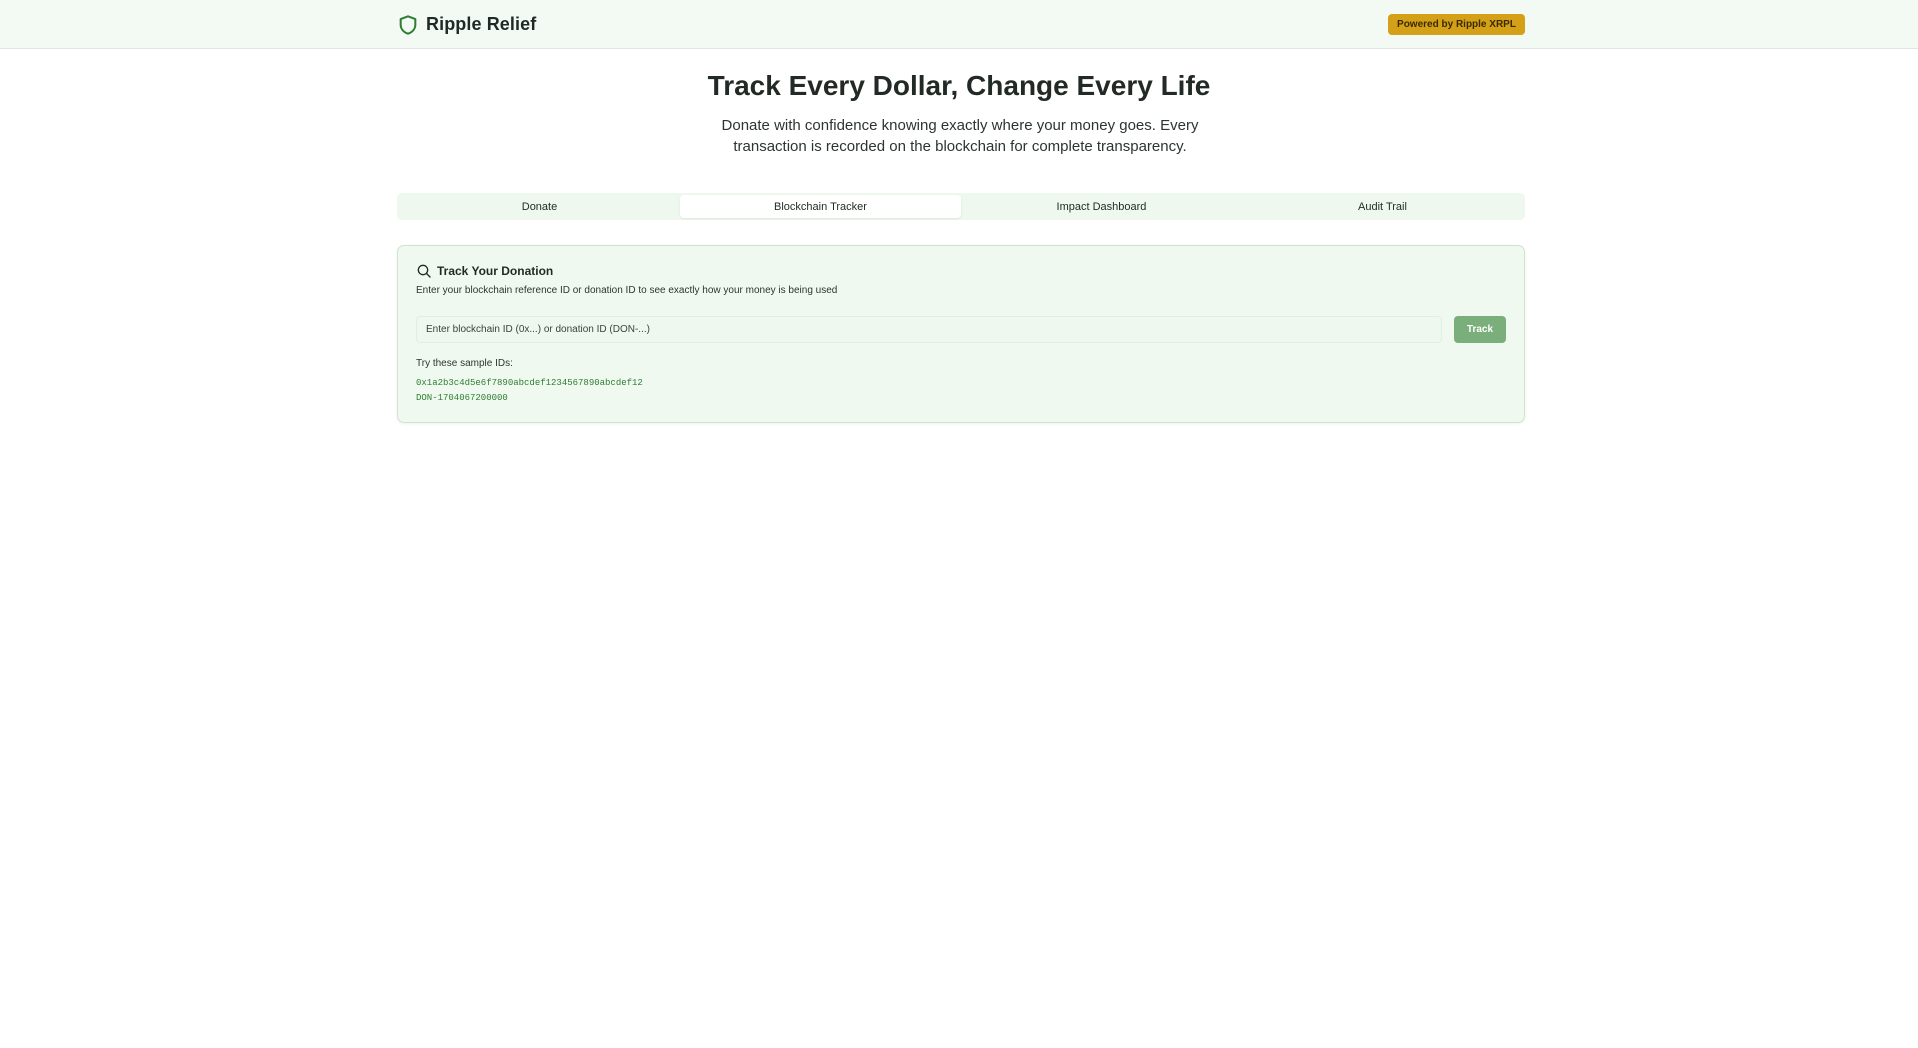 This screenshot has height=1048, width=1918. What do you see at coordinates (1480, 329) in the screenshot?
I see `track-button: Track` at bounding box center [1480, 329].